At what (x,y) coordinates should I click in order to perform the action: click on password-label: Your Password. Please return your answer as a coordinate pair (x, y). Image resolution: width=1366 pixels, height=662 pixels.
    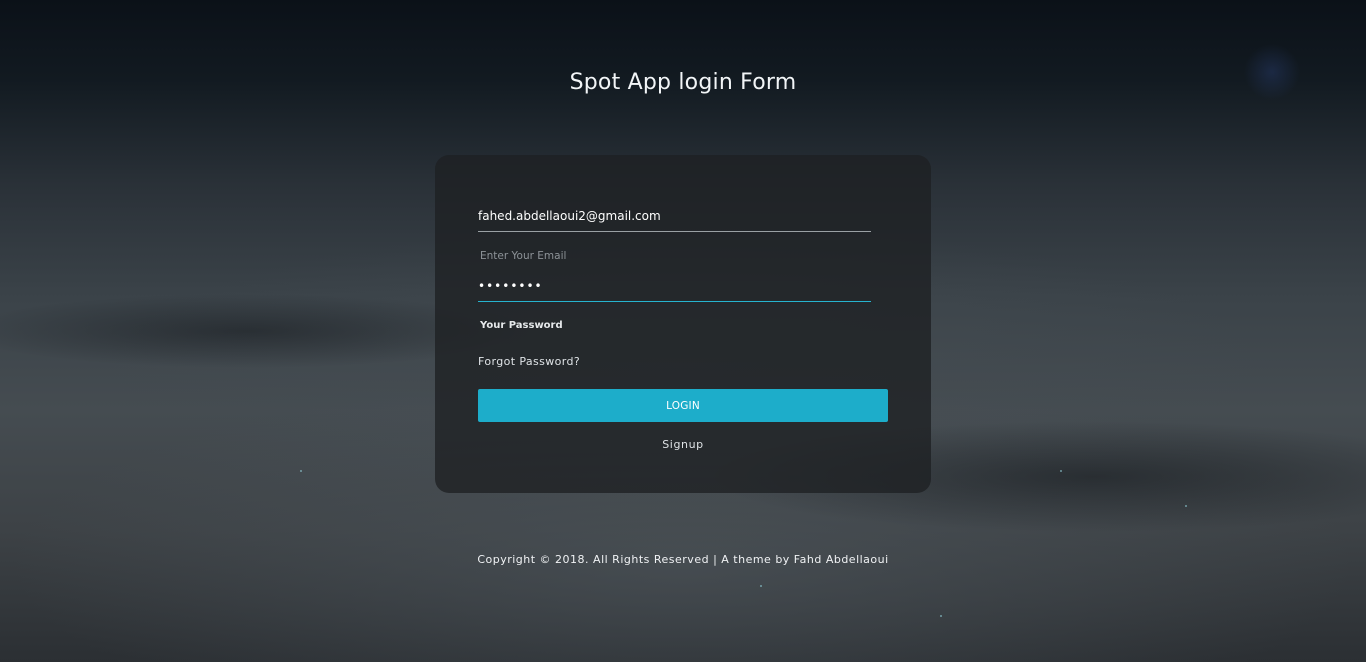
    Looking at the image, I should click on (521, 325).